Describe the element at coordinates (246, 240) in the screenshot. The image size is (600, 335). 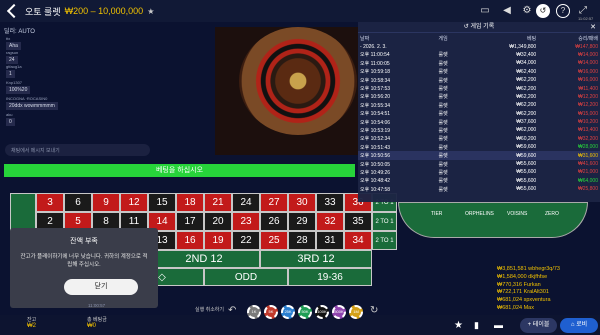
I see `number-cell: 22` at that location.